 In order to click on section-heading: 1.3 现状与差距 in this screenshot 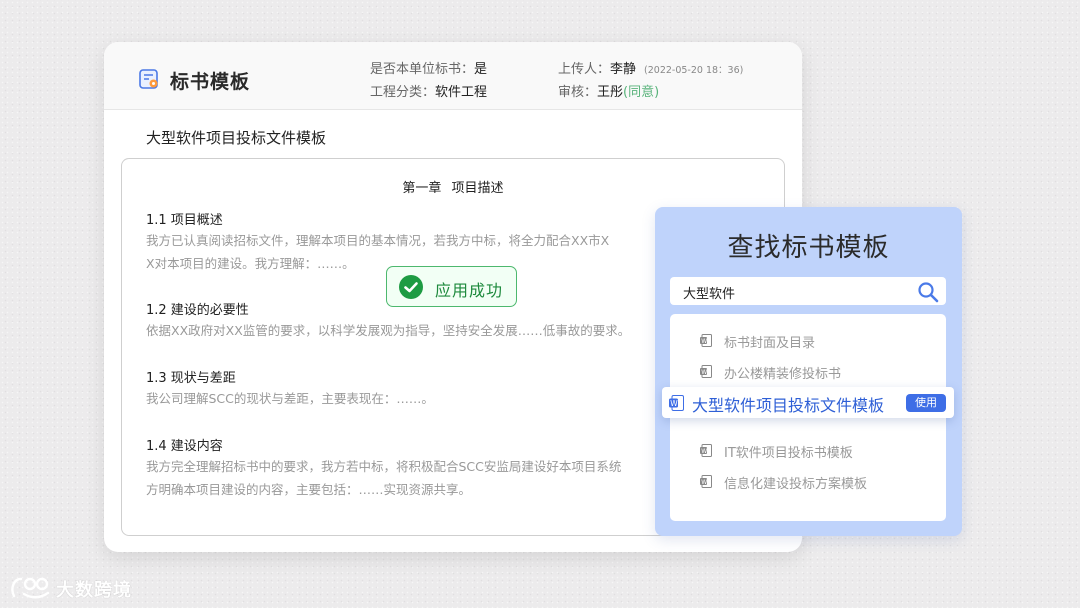, I will do `click(191, 378)`.